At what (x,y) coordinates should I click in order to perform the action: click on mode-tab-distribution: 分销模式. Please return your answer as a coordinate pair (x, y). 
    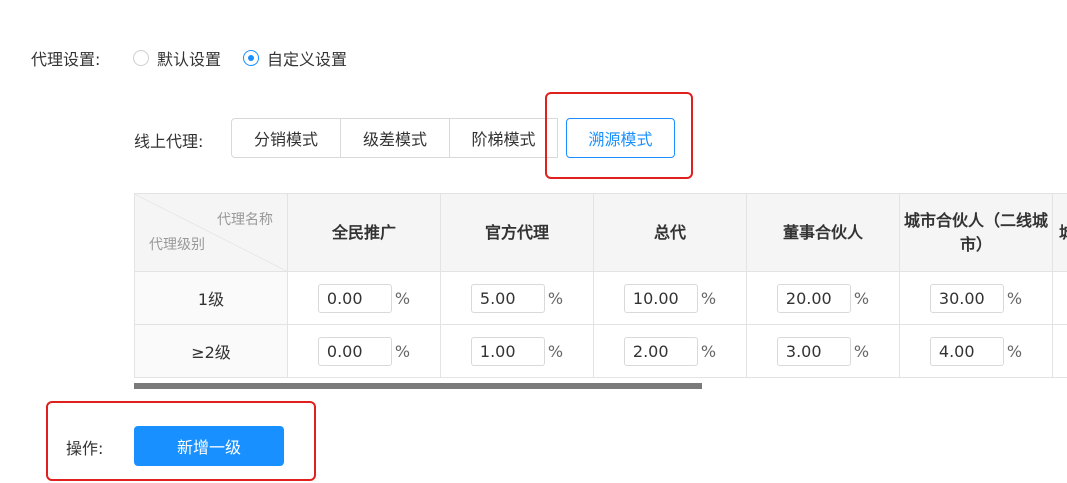
    Looking at the image, I should click on (286, 138).